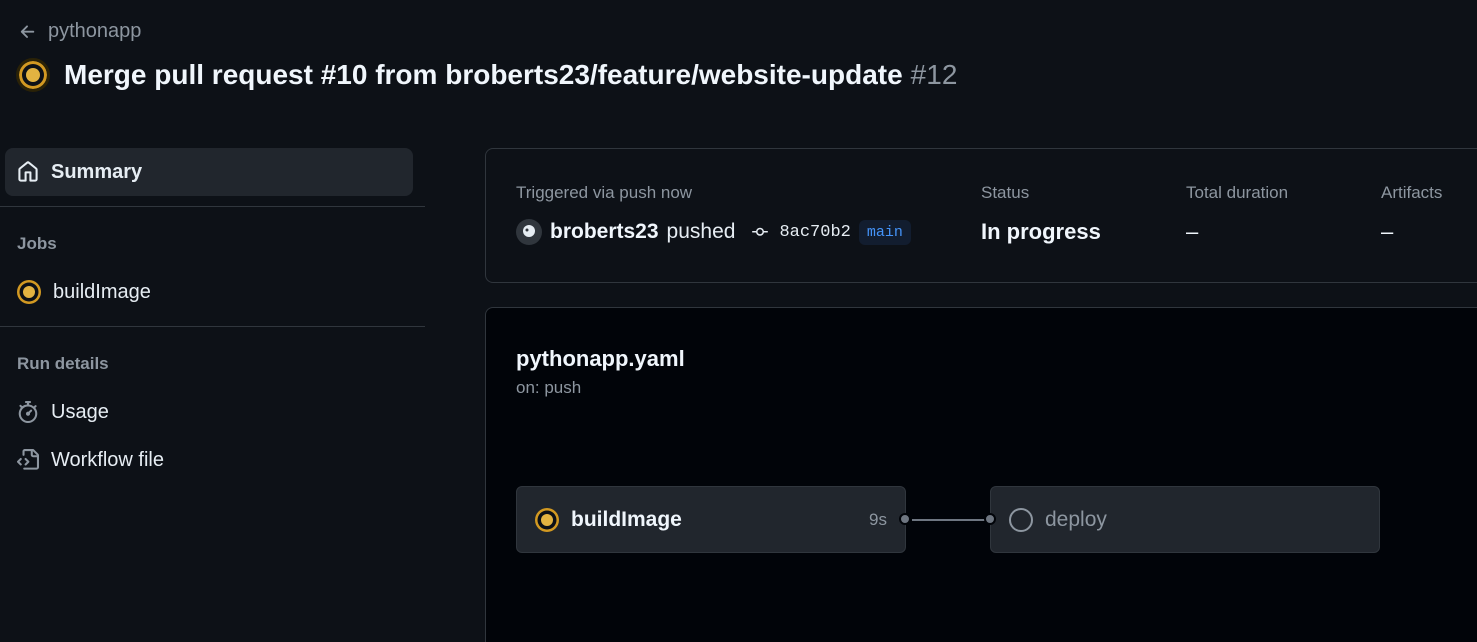 This screenshot has height=642, width=1477. I want to click on job-node-deploy: deploy, so click(1185, 519).